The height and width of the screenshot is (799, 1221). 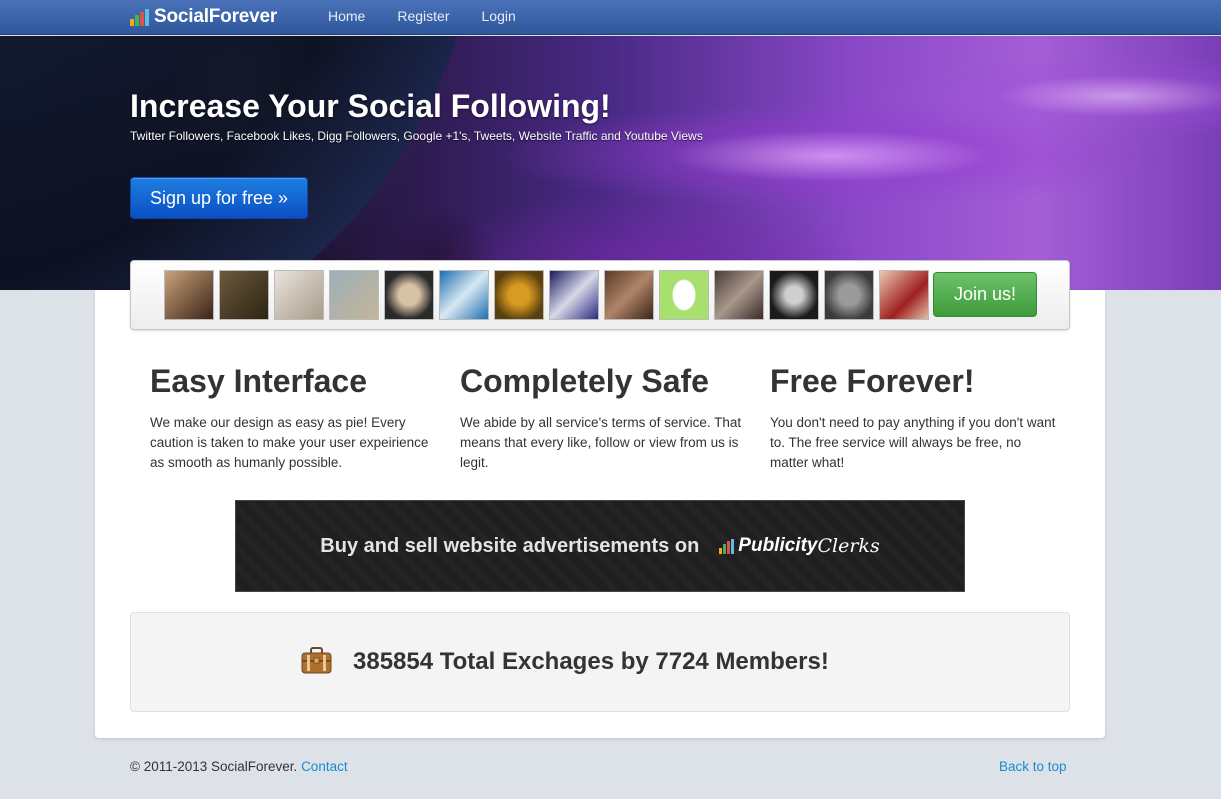 I want to click on stats-panel: 385854 Total Exchages by 7724 Members!, so click(x=600, y=662).